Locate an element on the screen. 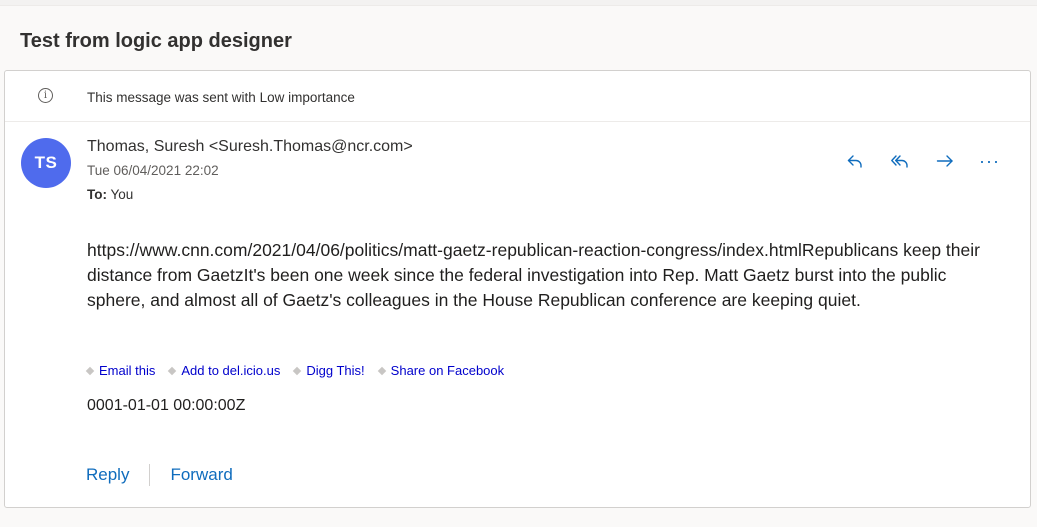 Image resolution: width=1037 pixels, height=527 pixels. share-link-facebook: Share on Facebook is located at coordinates (440, 370).